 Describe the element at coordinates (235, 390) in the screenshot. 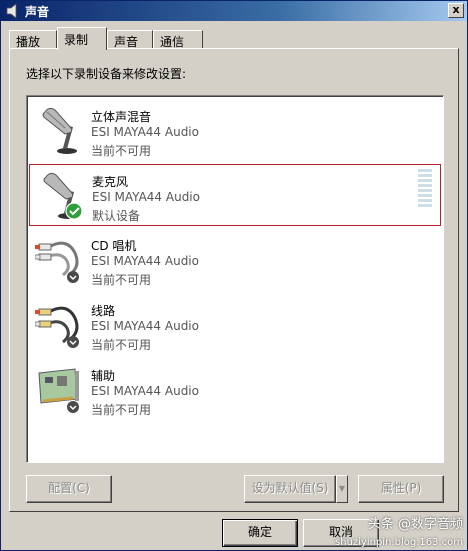

I see `list-item: 辅助 ESI MAYA44 Audio 当前不可用` at that location.